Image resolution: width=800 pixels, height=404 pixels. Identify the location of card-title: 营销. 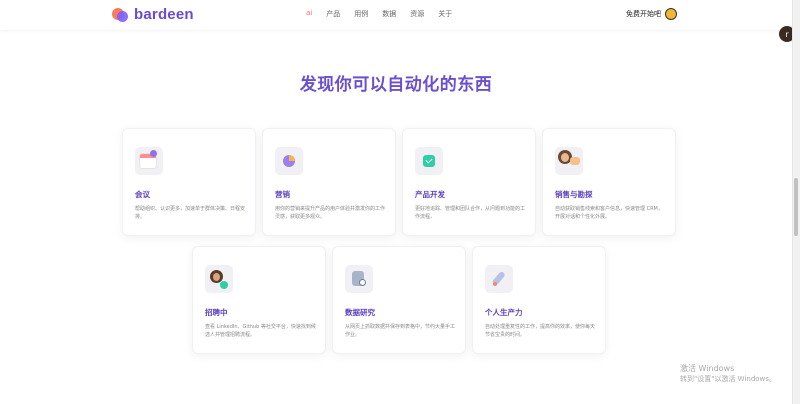
(282, 194).